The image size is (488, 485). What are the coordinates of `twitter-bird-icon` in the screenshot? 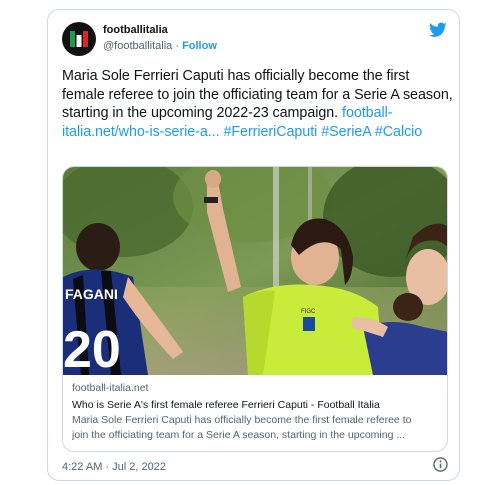 It's located at (438, 30).